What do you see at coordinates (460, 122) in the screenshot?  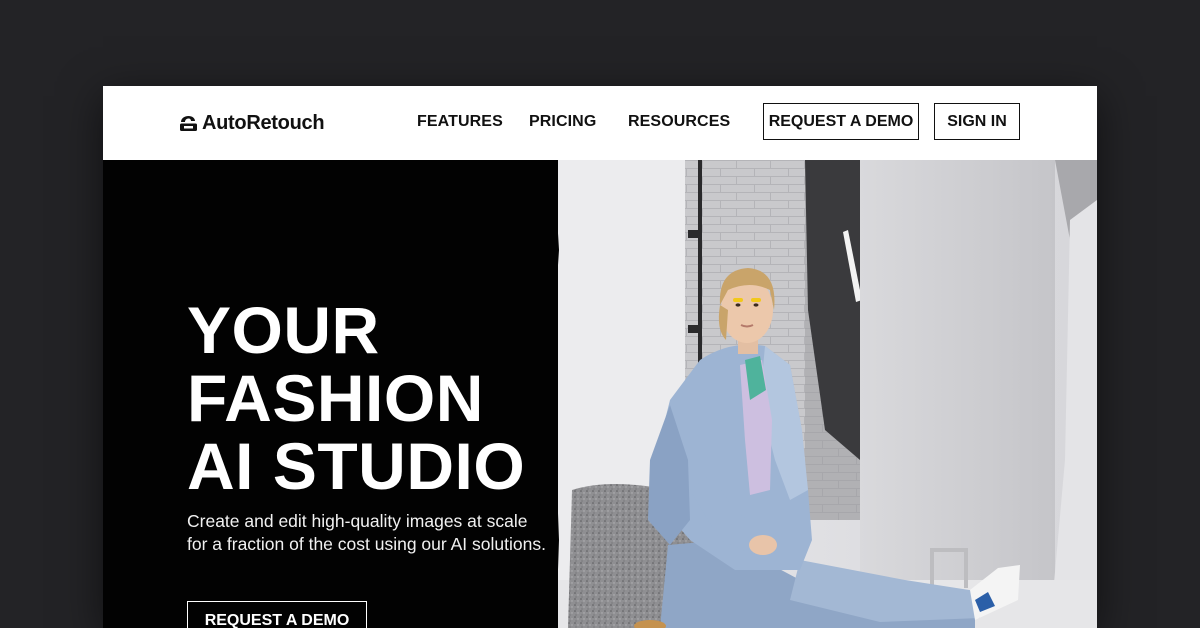 I see `nav-link-features: FEATURES` at bounding box center [460, 122].